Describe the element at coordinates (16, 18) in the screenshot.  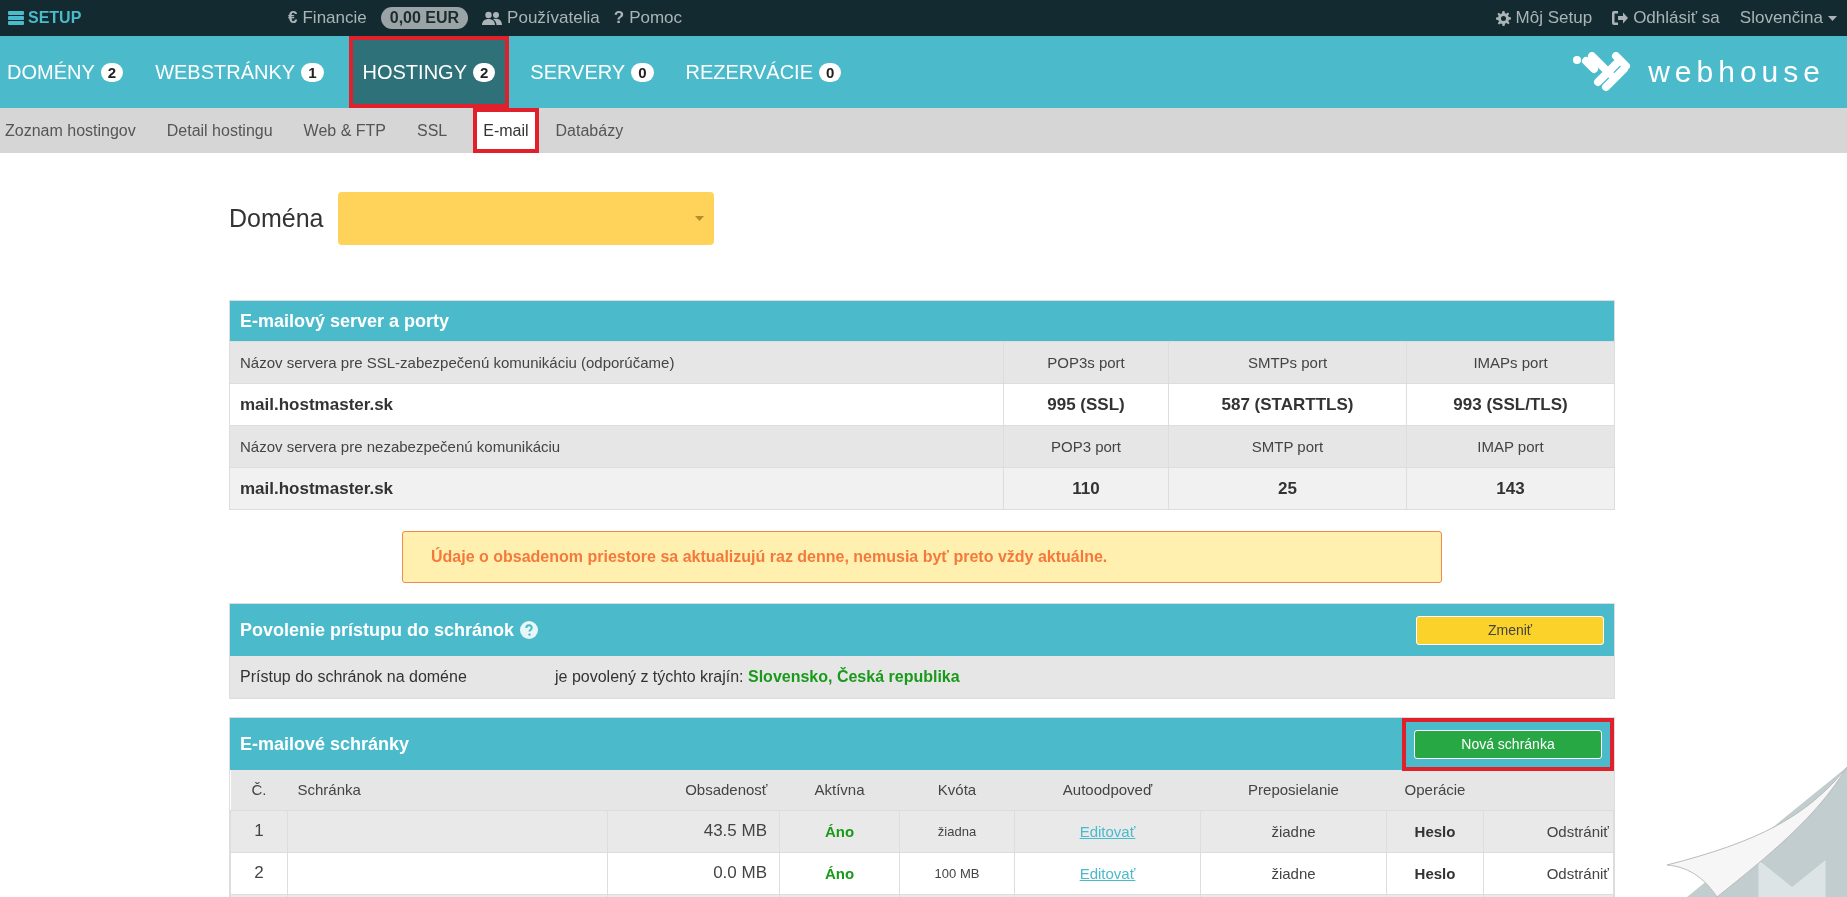
I see `server-icon` at that location.